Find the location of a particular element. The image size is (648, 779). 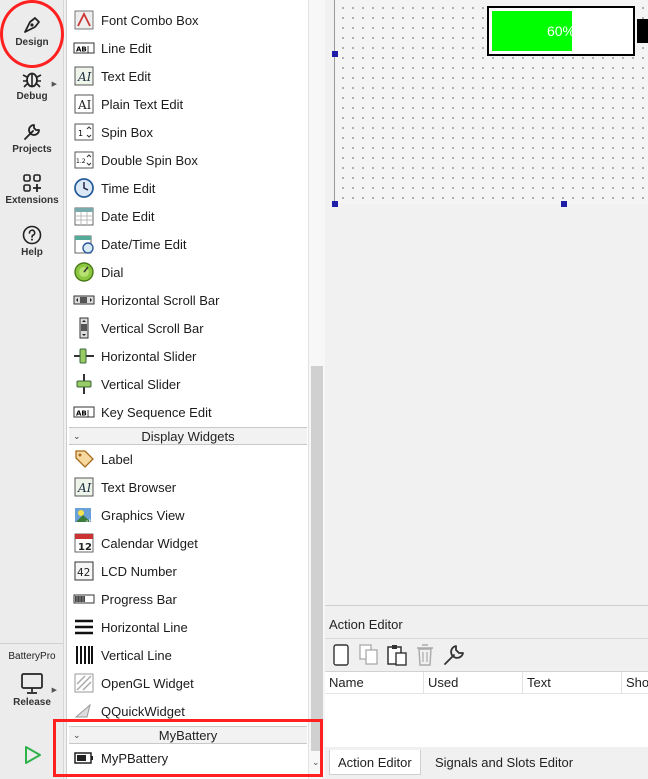

kit-project-name: BatteryPro is located at coordinates (32, 656).